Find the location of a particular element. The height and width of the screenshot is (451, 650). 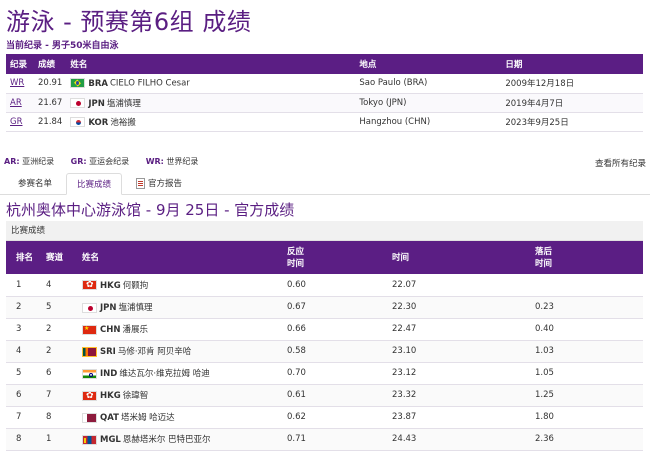

results-header-row: 排名 赛道 姓名 反应 时间 时间 落后 时间 is located at coordinates (324, 257).